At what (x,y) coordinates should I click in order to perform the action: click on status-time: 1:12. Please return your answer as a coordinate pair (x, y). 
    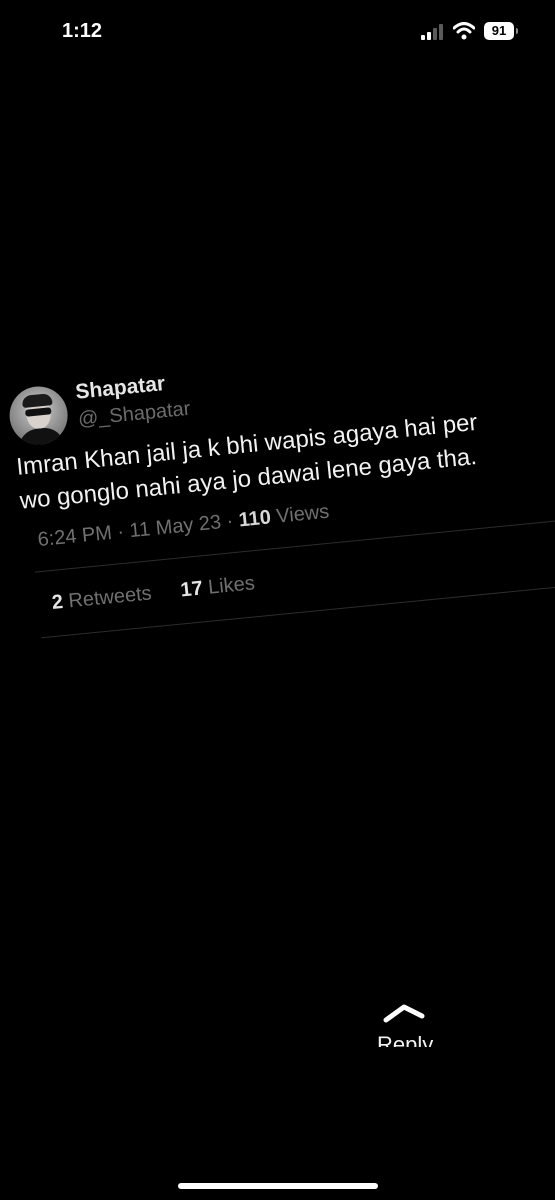
    Looking at the image, I should click on (82, 31).